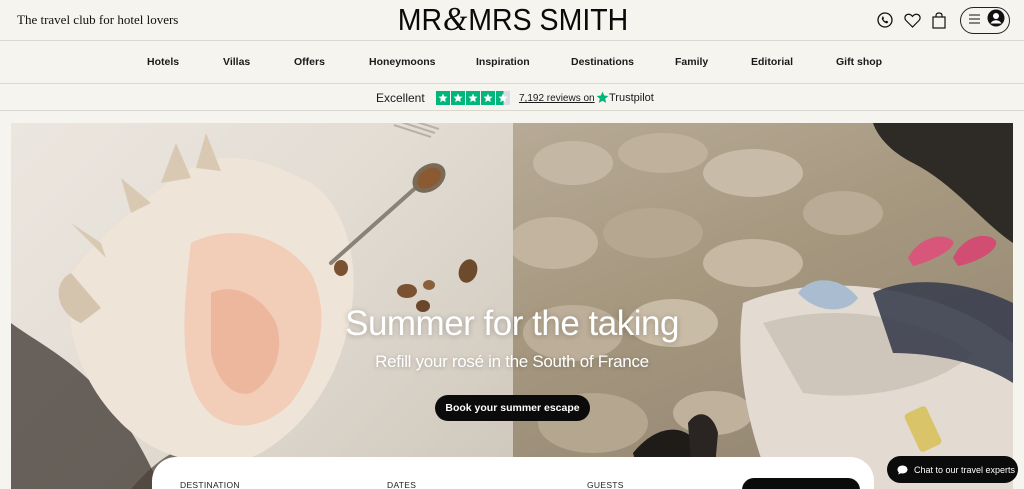 The image size is (1024, 489). I want to click on guests-field: GUESTS, so click(605, 484).